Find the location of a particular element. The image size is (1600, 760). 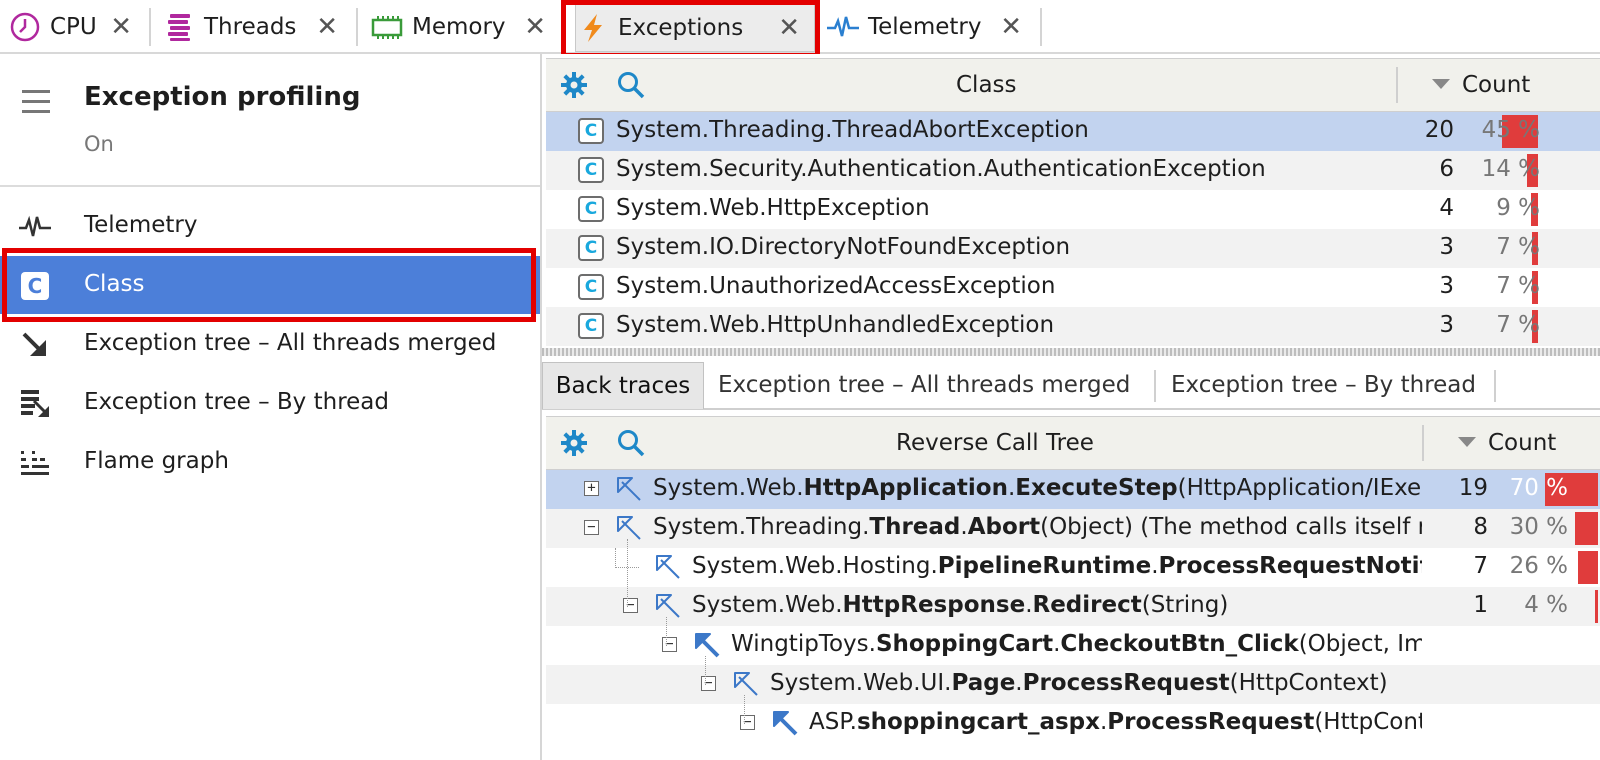

class-table-header: Class Count is located at coordinates (1073, 85).